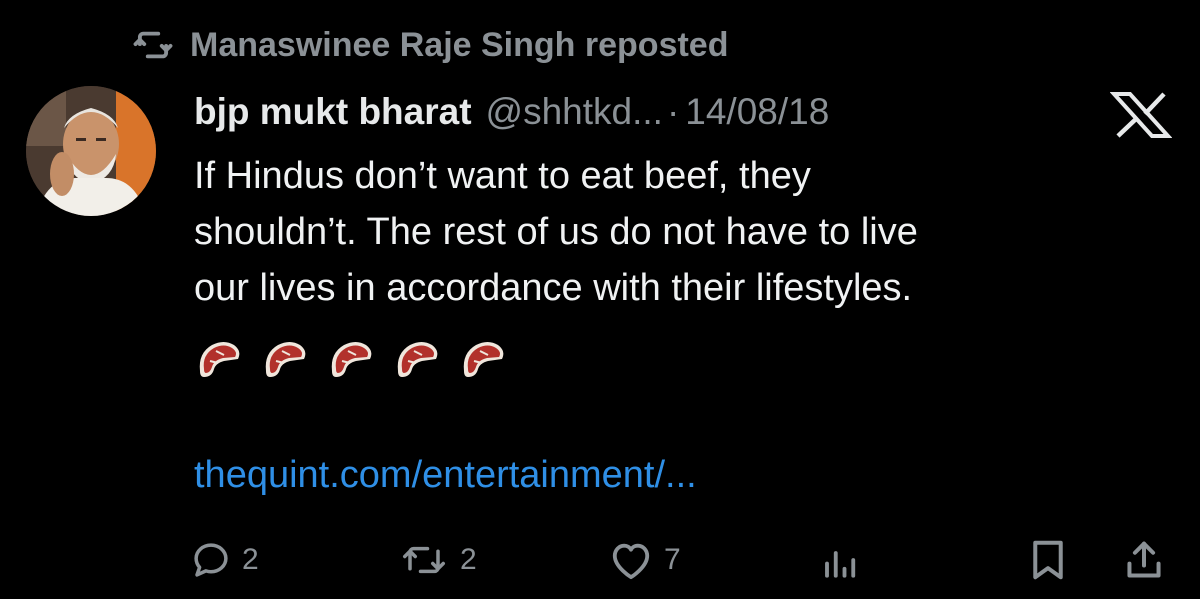 The image size is (1200, 599). I want to click on like-button: 7, so click(644, 560).